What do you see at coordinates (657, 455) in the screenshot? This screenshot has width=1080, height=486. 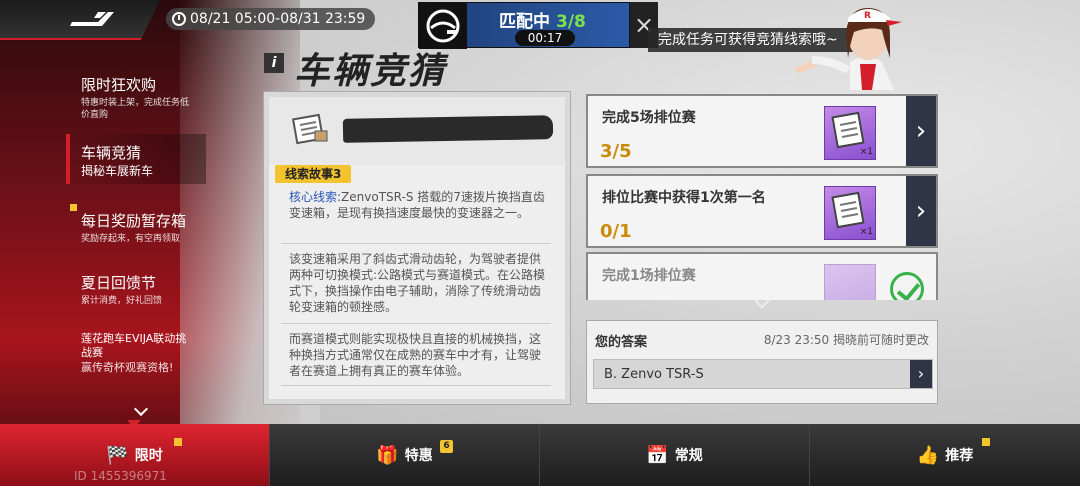 I see `calendar-star-icon: 📅` at bounding box center [657, 455].